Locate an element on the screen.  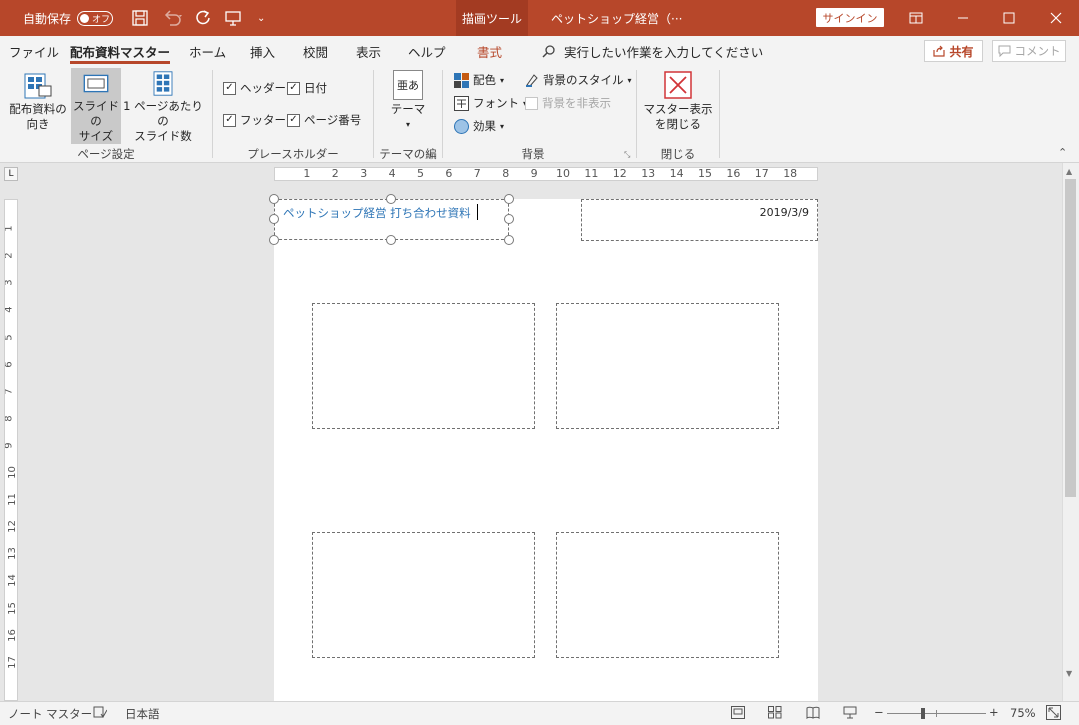
colors-button: 配色 ▾ is located at coordinates (479, 80).